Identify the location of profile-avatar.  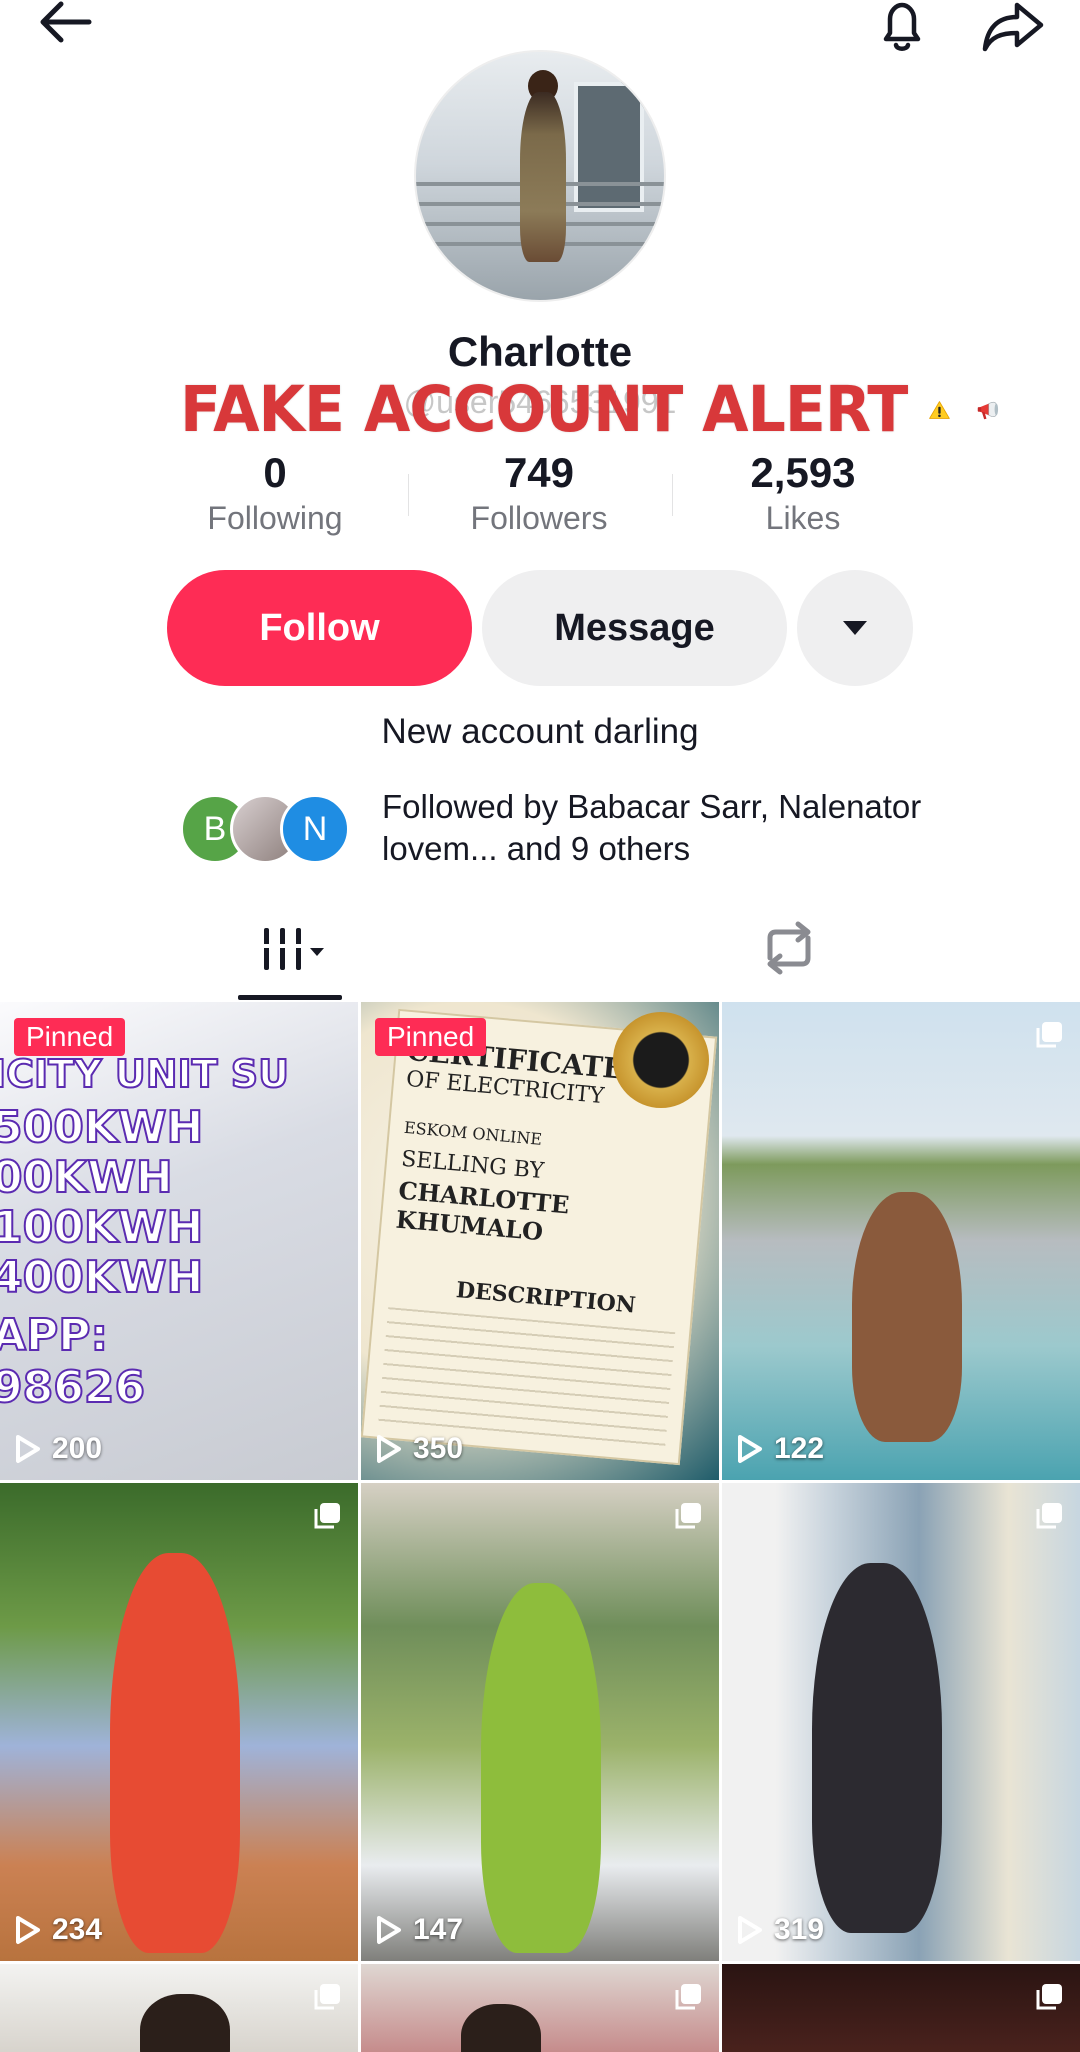
(540, 176).